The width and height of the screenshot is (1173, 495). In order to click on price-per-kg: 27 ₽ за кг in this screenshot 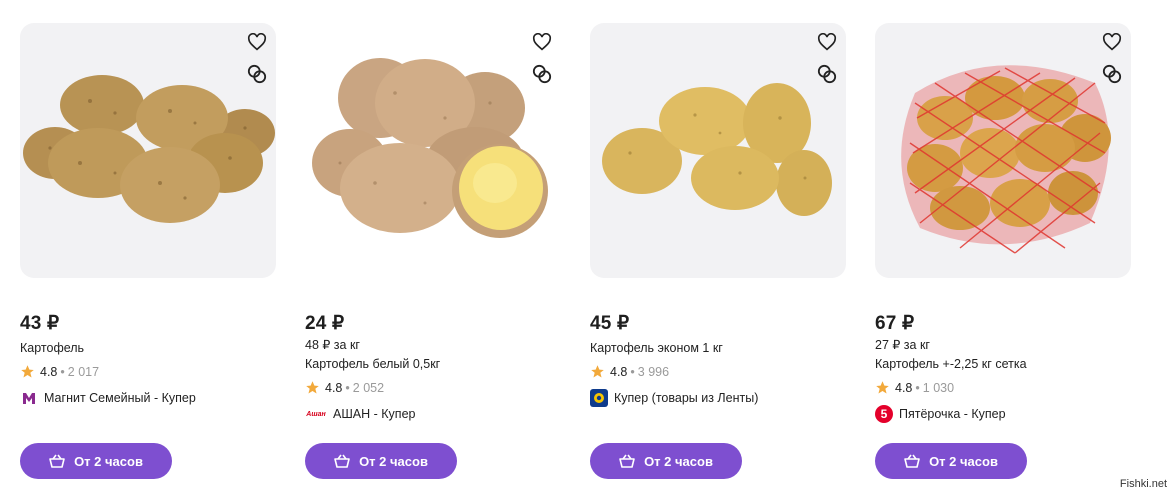, I will do `click(902, 345)`.